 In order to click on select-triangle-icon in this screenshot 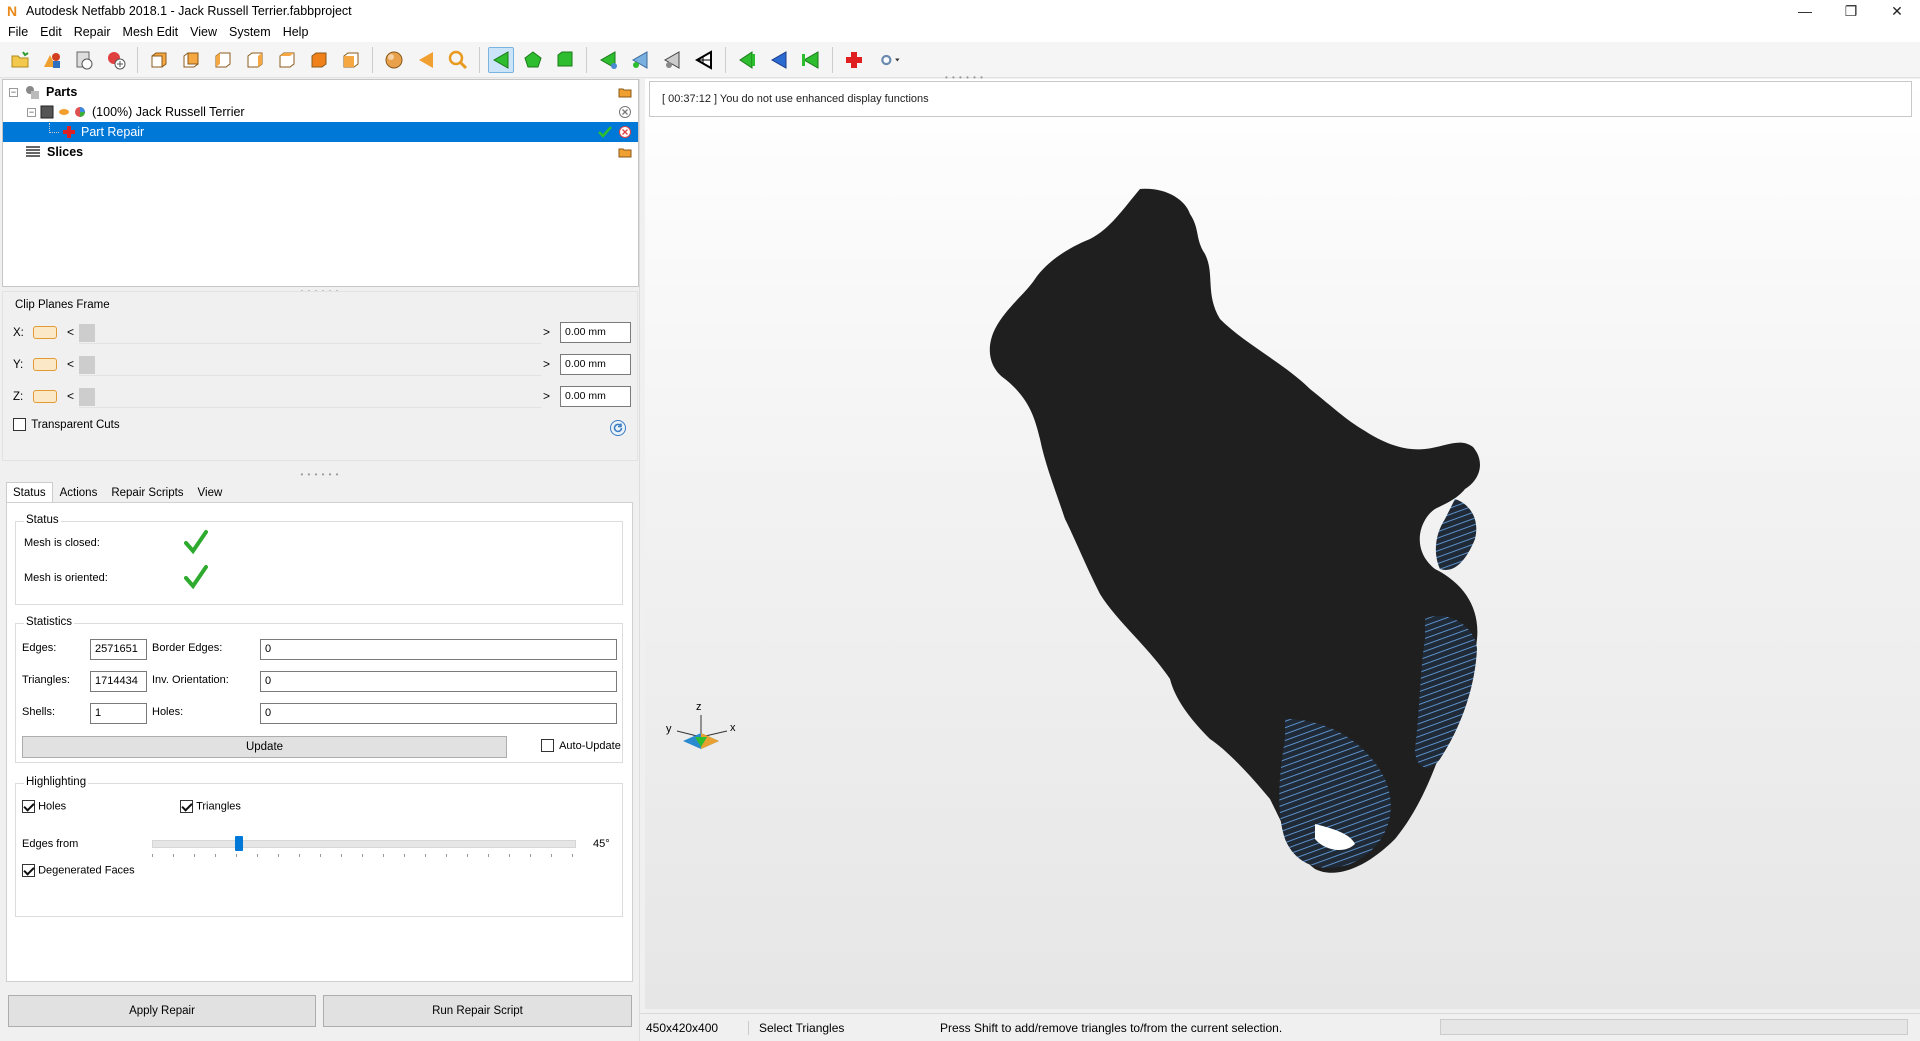, I will do `click(501, 59)`.